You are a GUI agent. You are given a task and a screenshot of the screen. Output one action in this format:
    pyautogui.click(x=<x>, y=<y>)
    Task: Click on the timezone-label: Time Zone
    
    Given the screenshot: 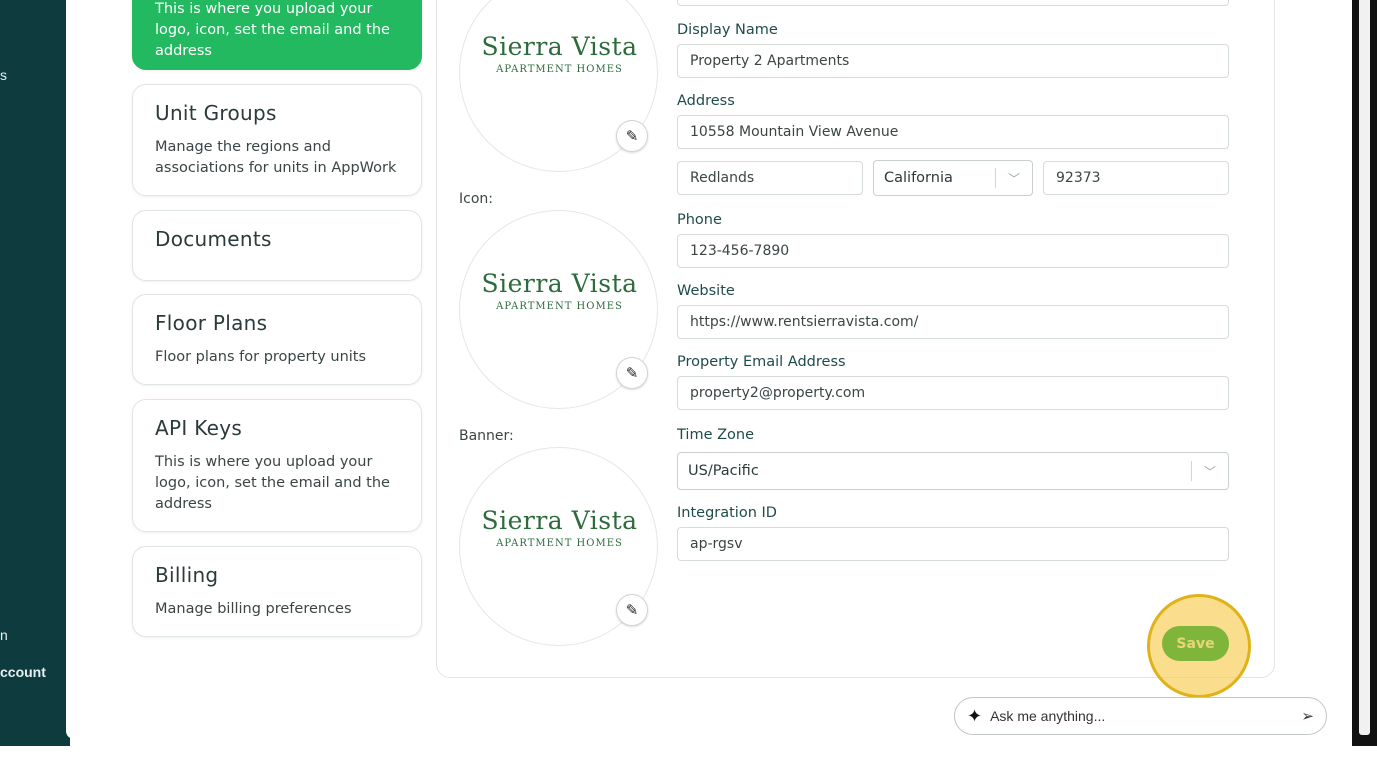 What is the action you would take?
    pyautogui.click(x=716, y=435)
    